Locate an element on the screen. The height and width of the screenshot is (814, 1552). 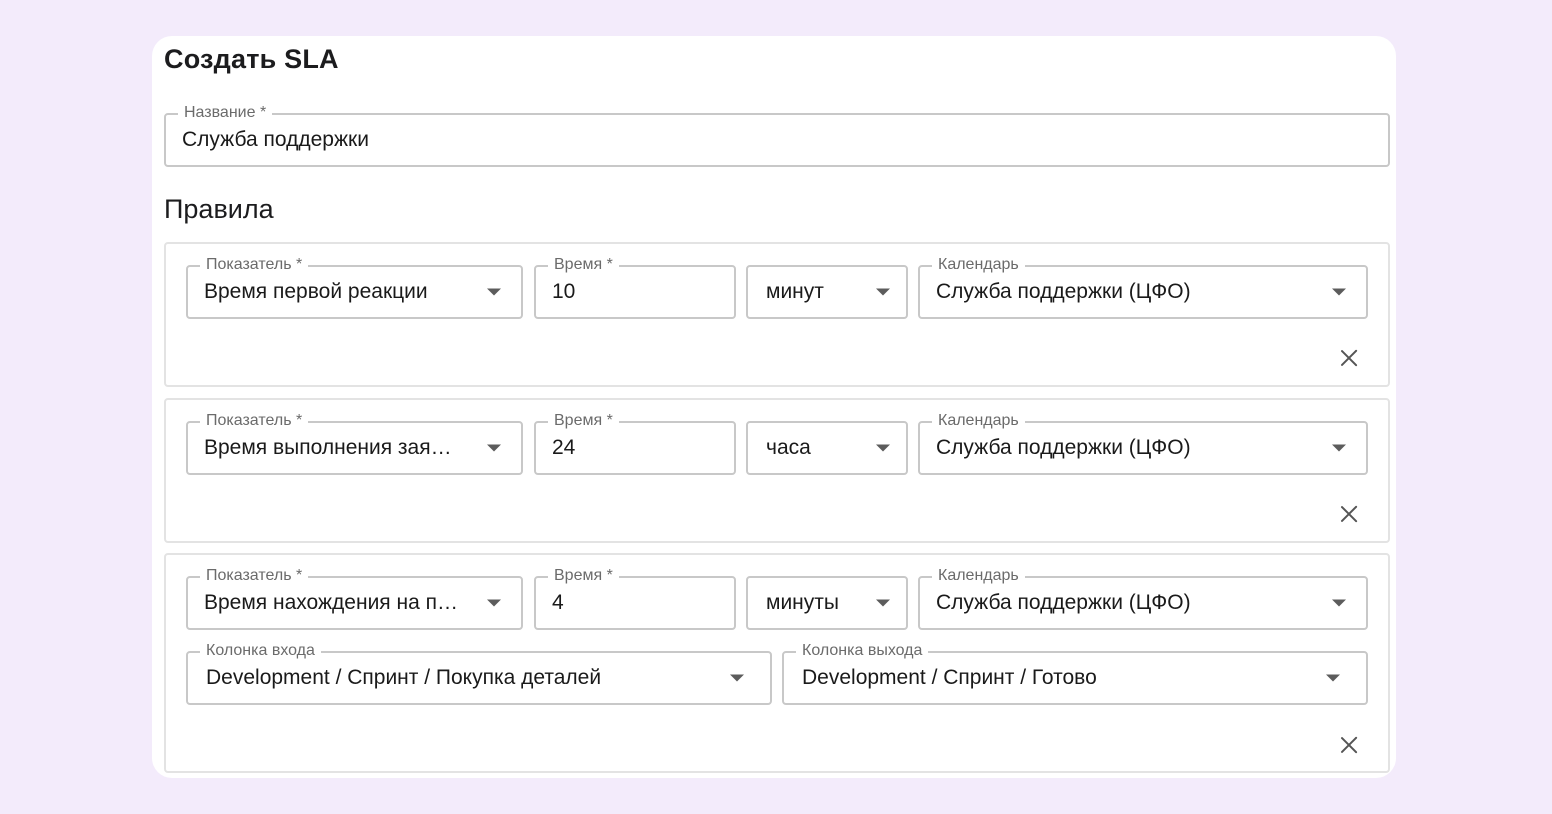
unit-value: часа is located at coordinates (788, 447).